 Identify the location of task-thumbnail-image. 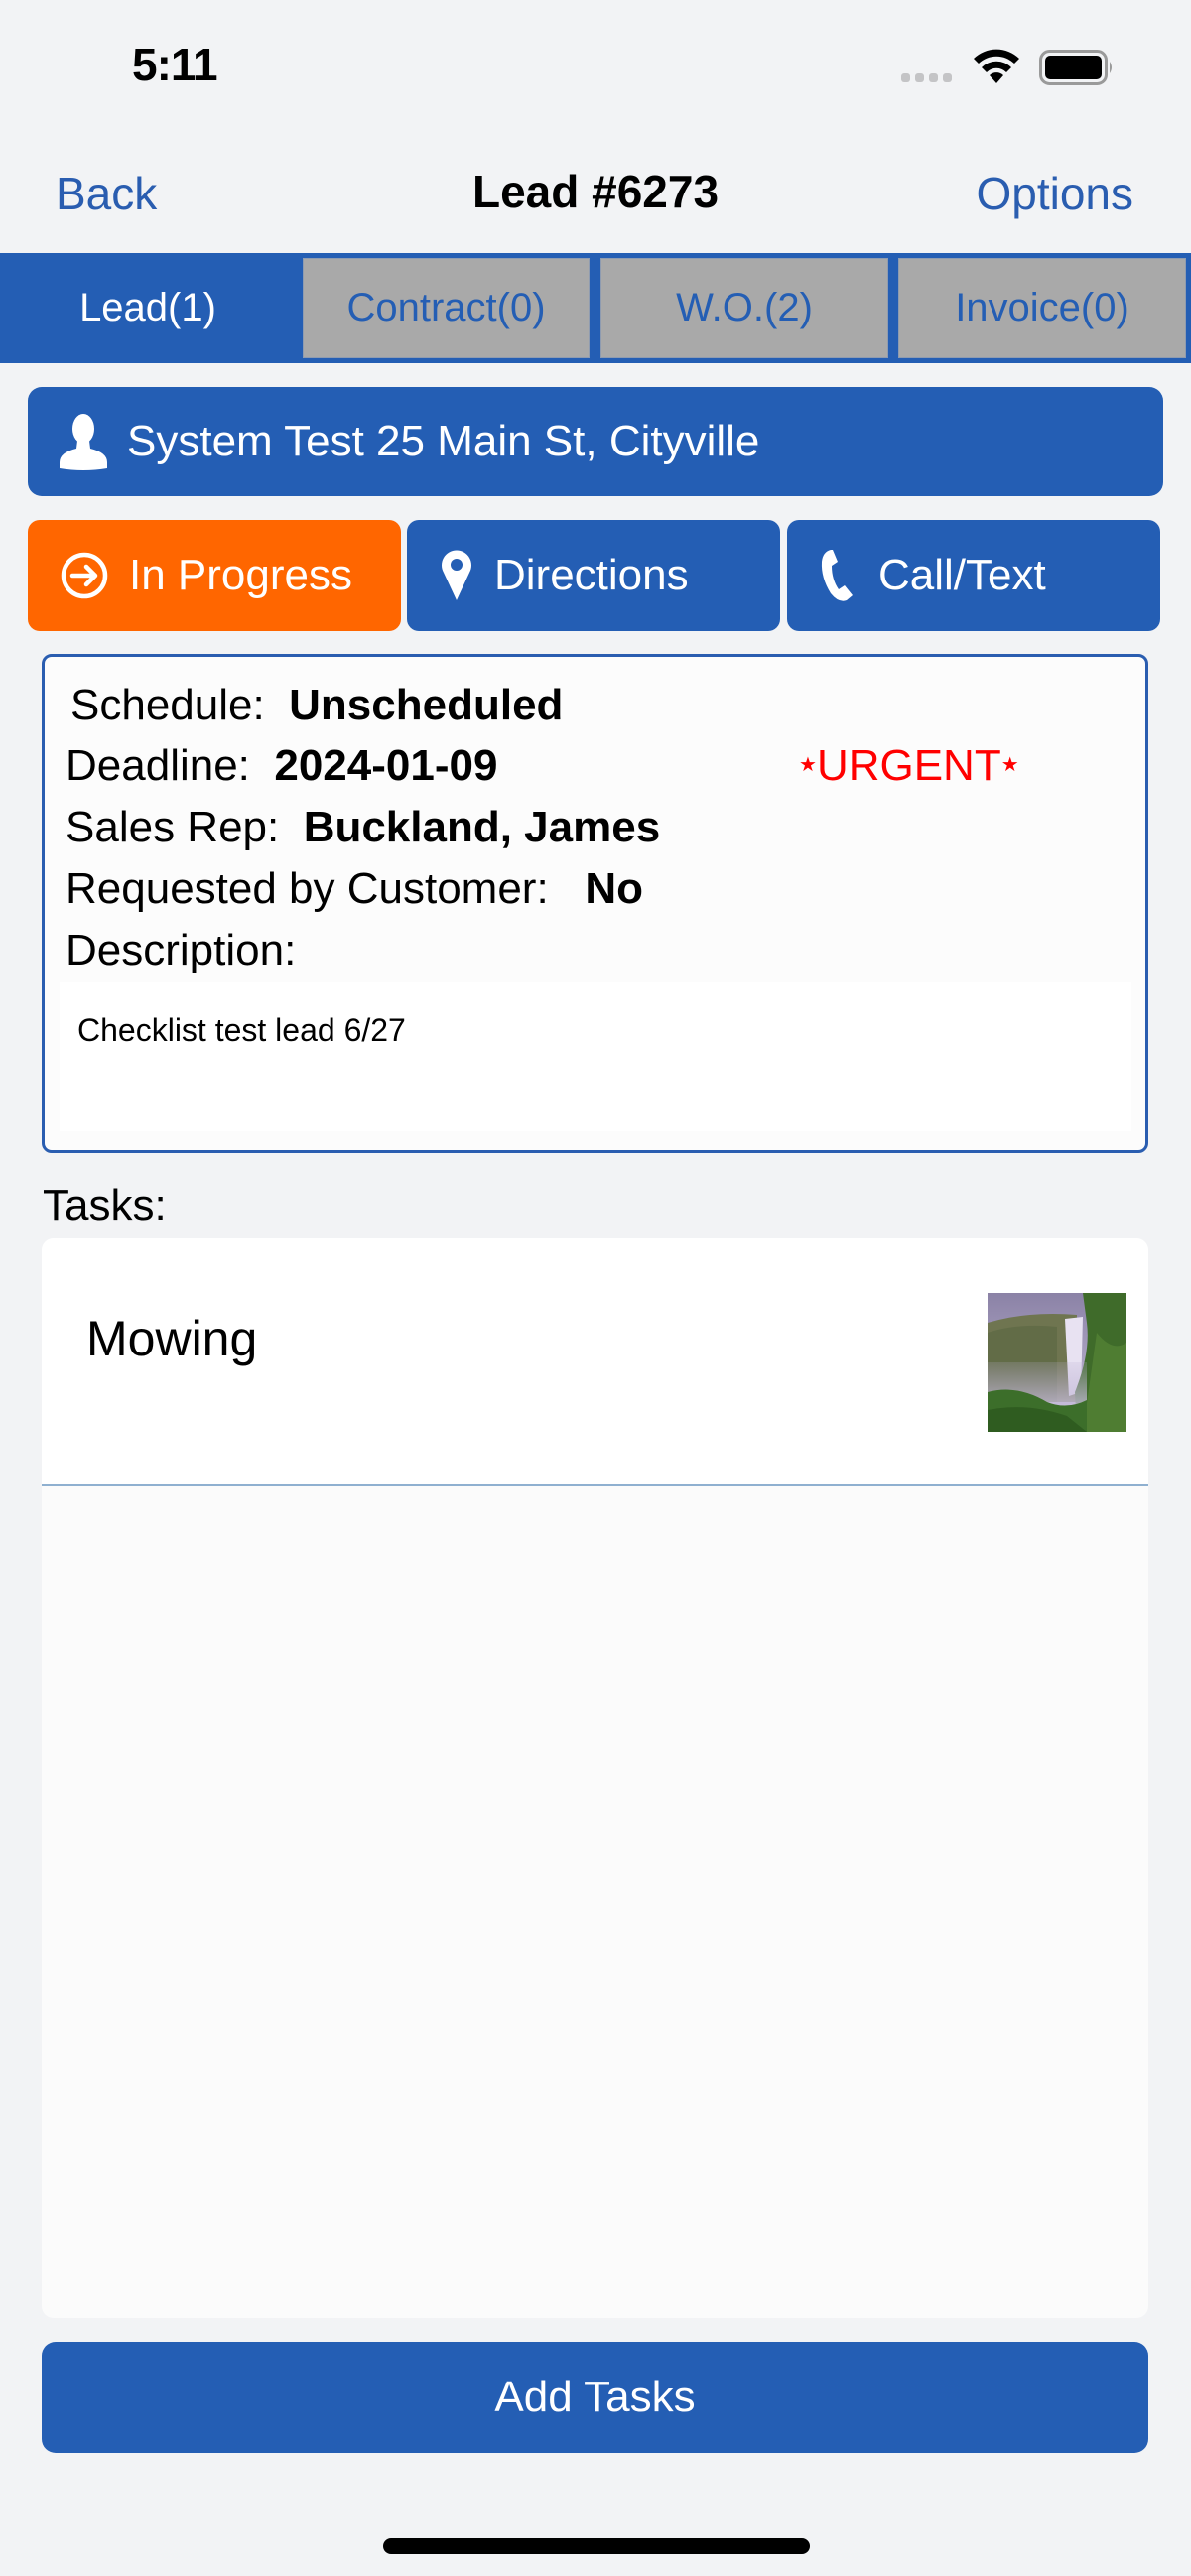
(1057, 1363).